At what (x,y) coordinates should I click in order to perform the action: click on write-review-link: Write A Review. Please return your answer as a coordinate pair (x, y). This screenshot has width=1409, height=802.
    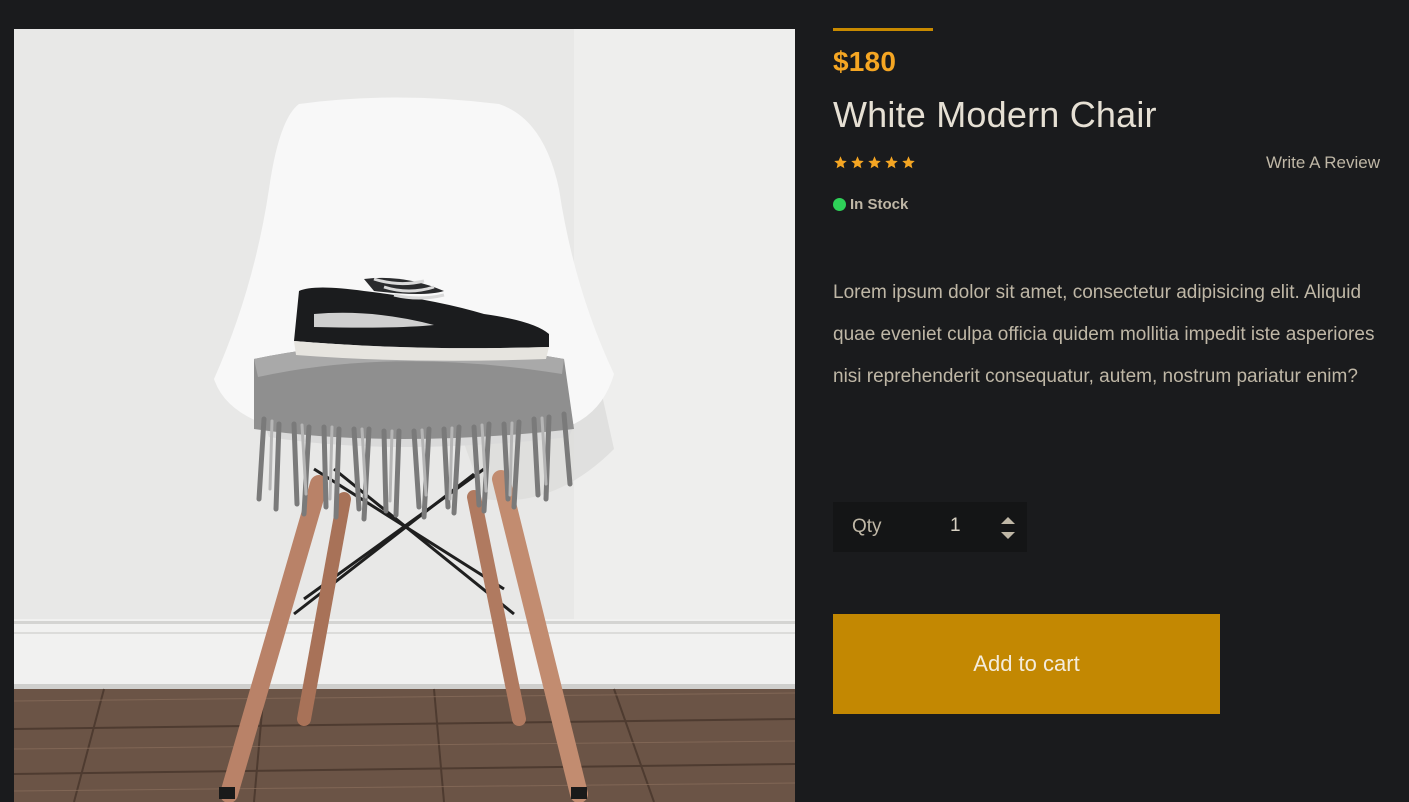
    Looking at the image, I should click on (1323, 163).